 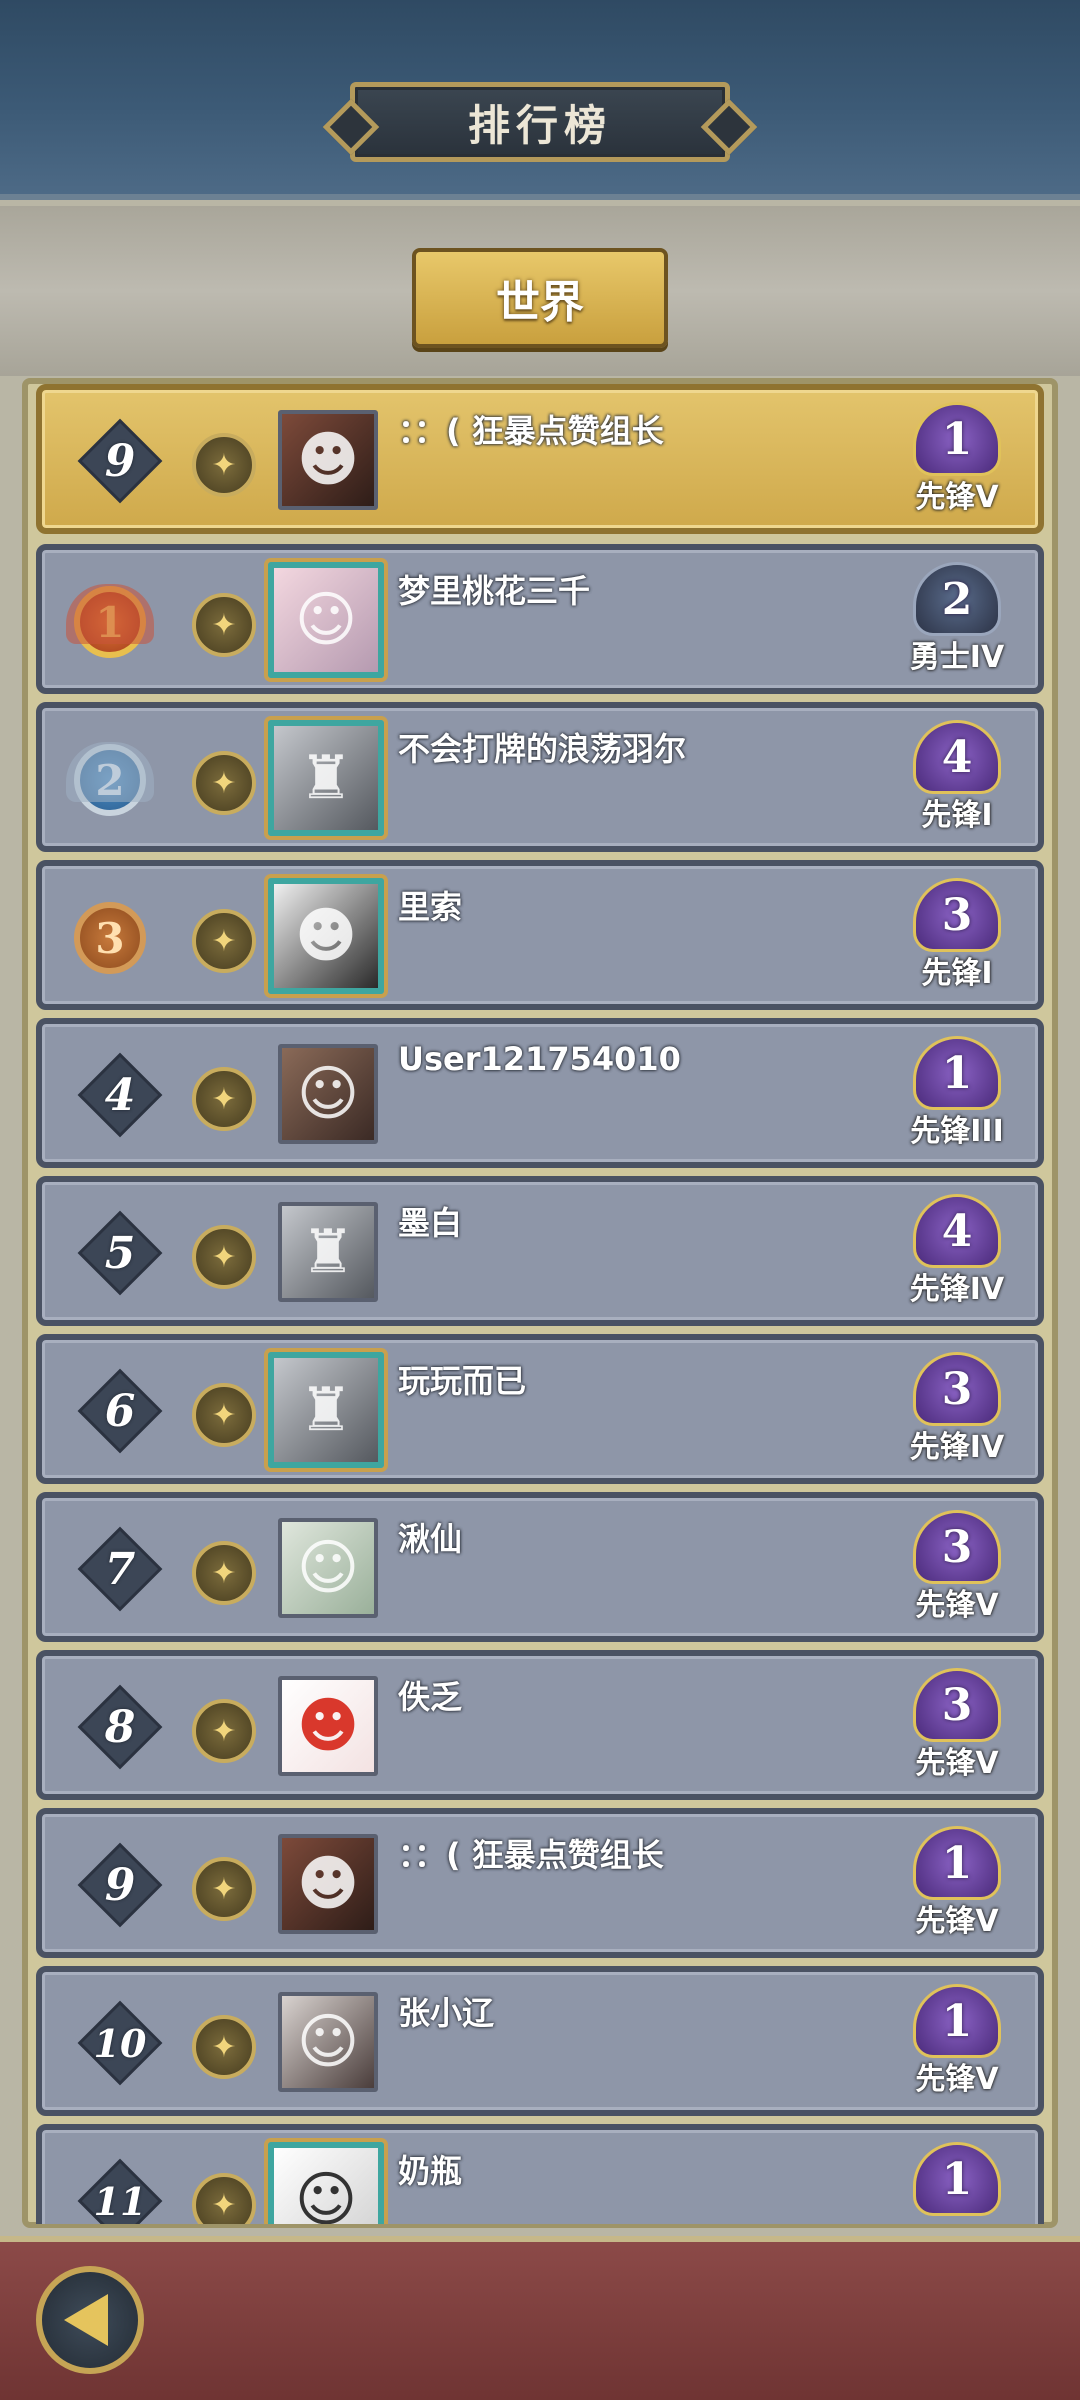 What do you see at coordinates (540, 2041) in the screenshot?
I see `table-row: 10 ✦ ☺ 张小辽 1 先锋V` at bounding box center [540, 2041].